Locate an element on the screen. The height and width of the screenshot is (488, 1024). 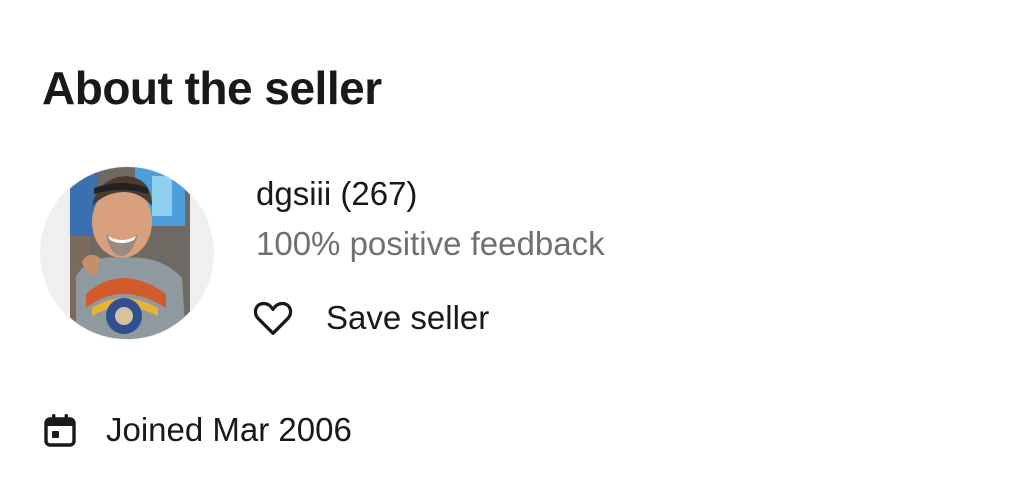
seller-feedback: 100% positive feedback is located at coordinates (430, 243).